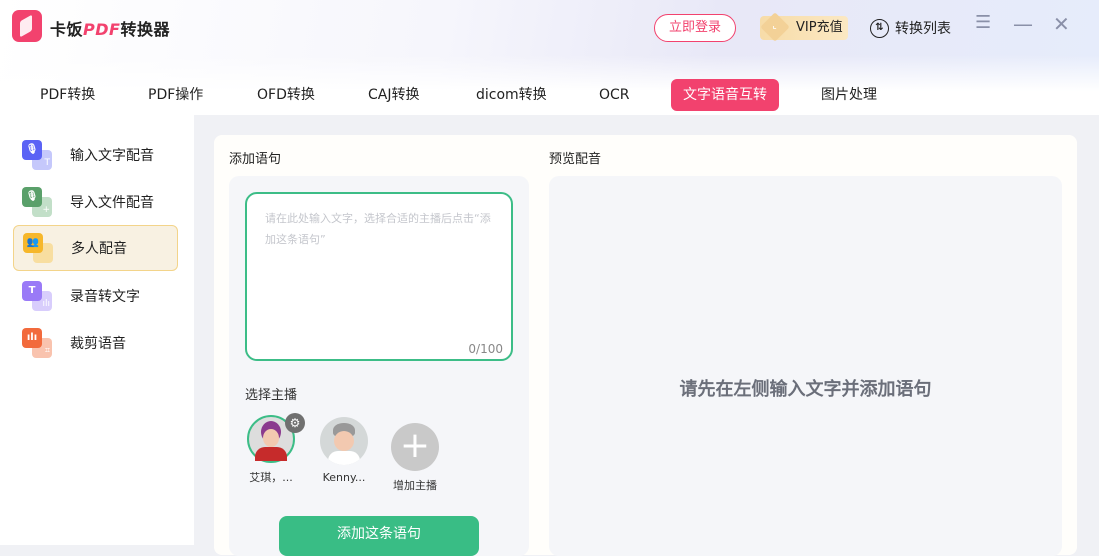  Describe the element at coordinates (99, 249) in the screenshot. I see `sidebar-item-label: 多人配音` at that location.